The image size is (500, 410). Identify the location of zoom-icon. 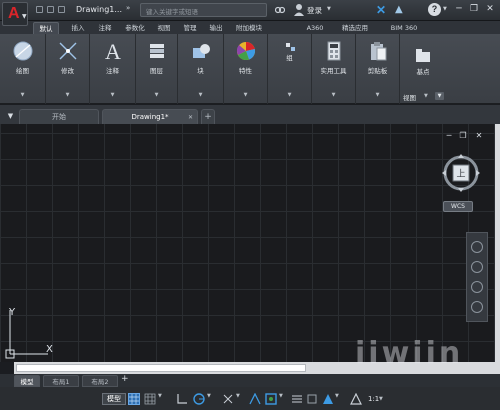
(477, 287).